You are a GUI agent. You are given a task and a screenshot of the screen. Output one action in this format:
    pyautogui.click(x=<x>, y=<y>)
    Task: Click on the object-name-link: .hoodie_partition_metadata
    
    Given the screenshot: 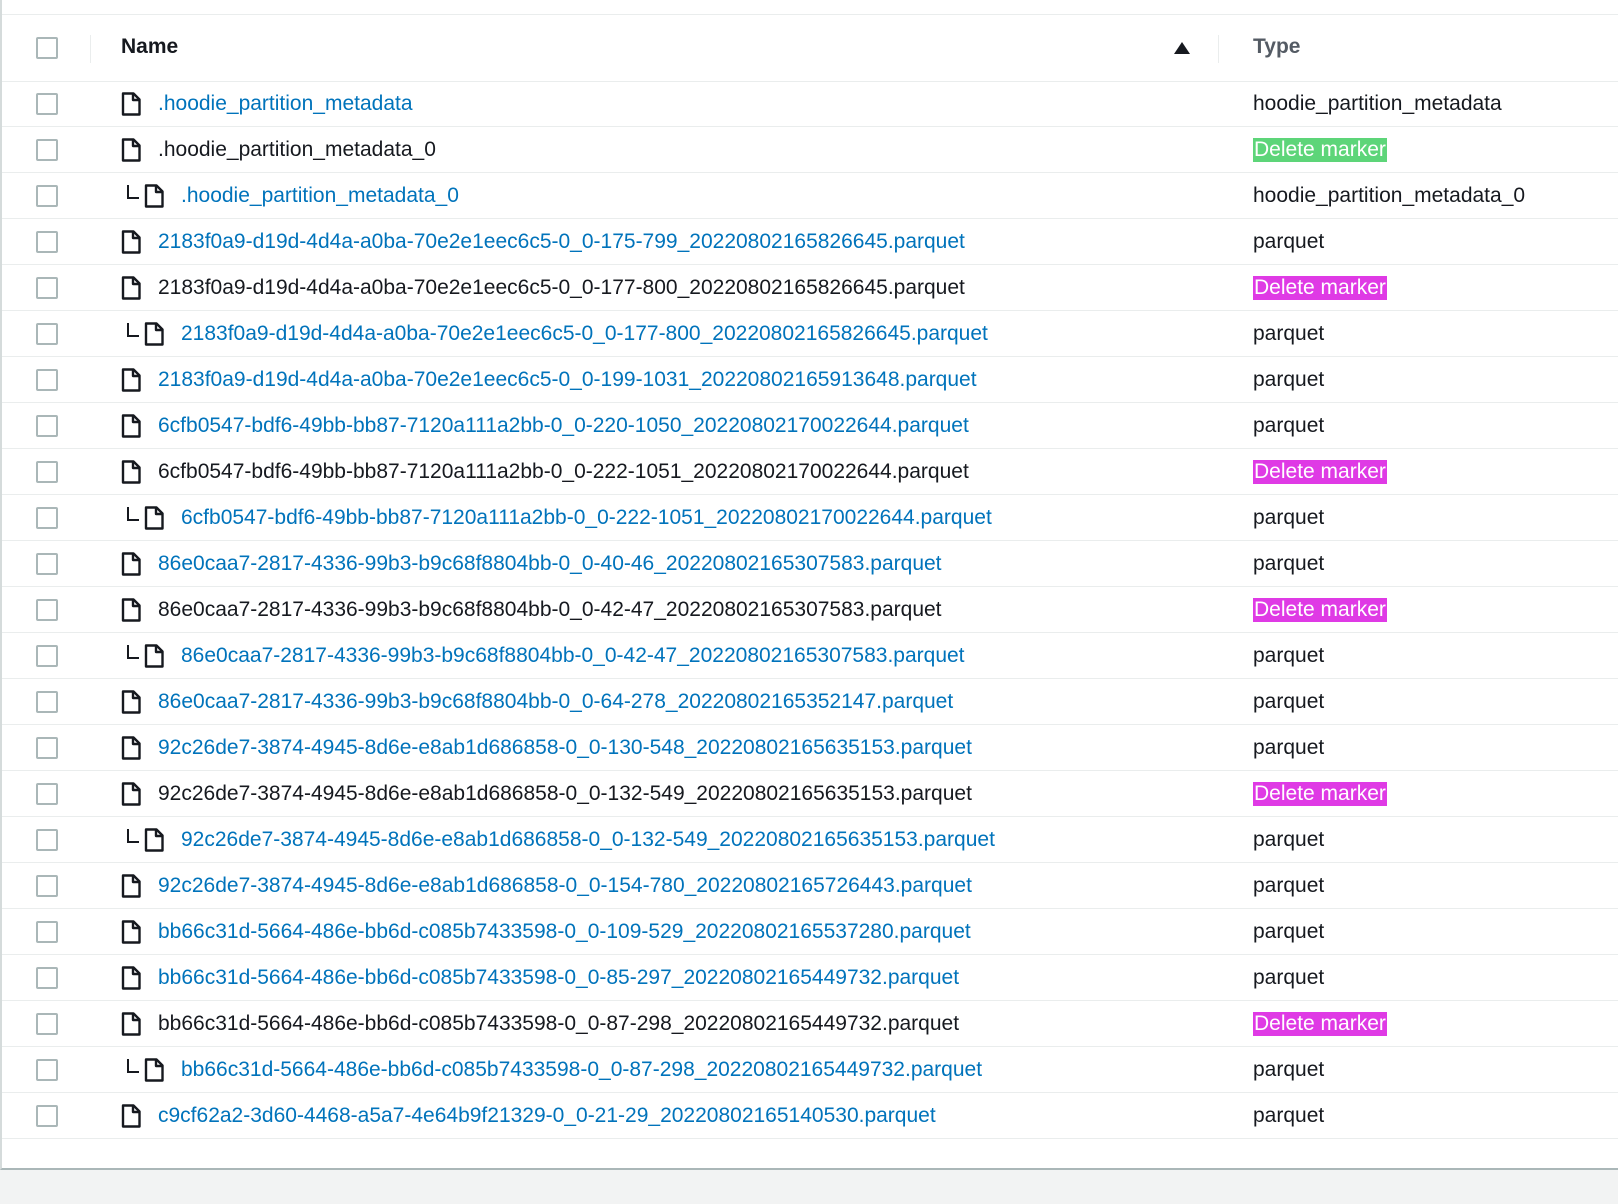 What is the action you would take?
    pyautogui.click(x=285, y=104)
    